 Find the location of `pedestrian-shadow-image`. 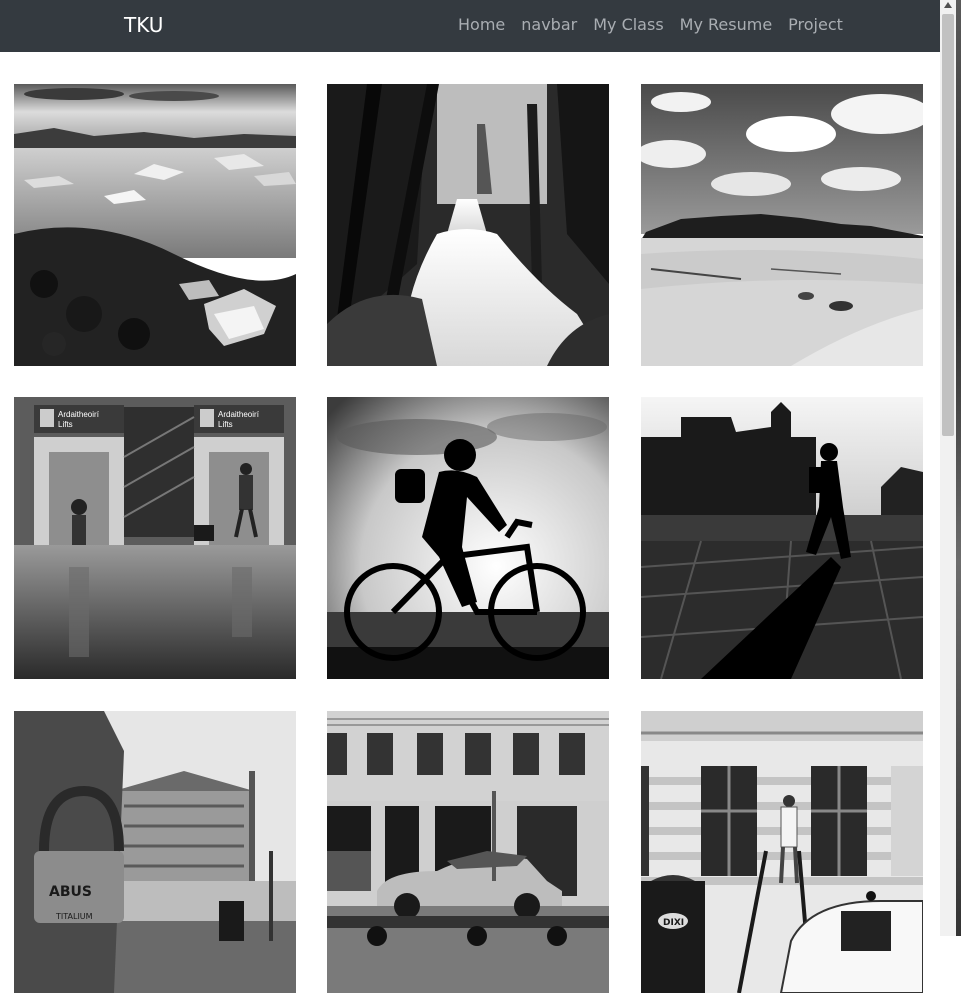

pedestrian-shadow-image is located at coordinates (782, 538).